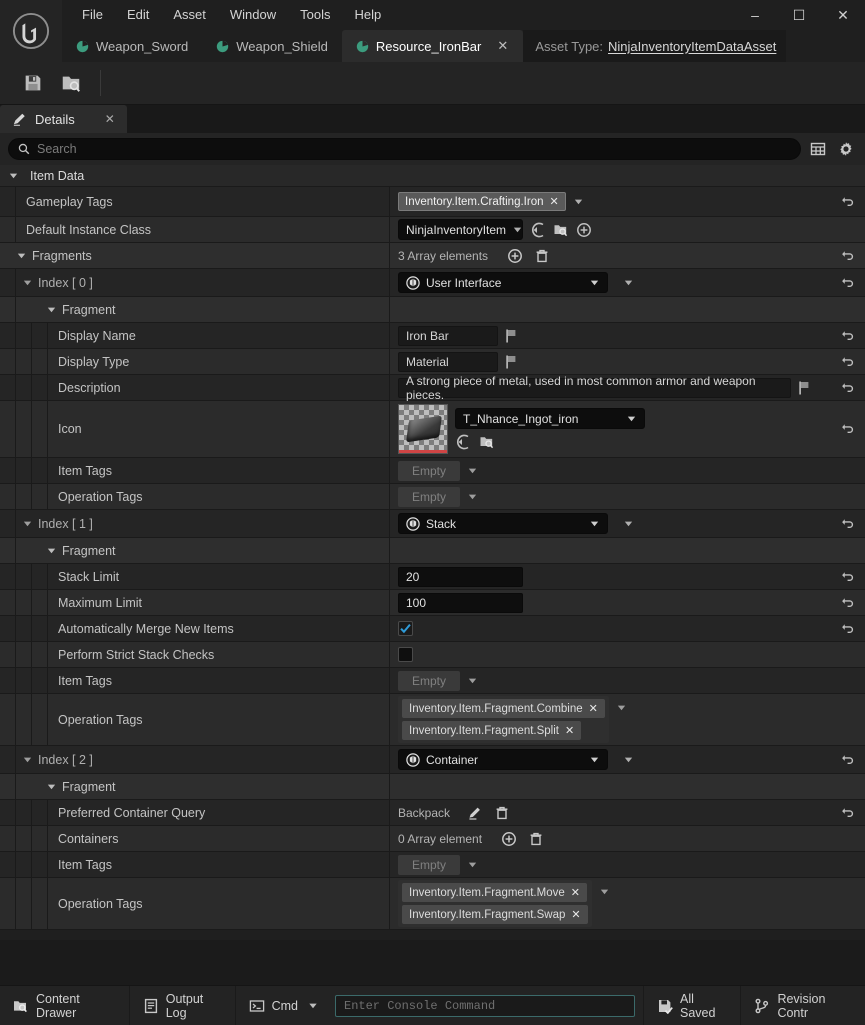 The height and width of the screenshot is (1025, 865). What do you see at coordinates (367, 15) in the screenshot?
I see `menu-help: Help` at bounding box center [367, 15].